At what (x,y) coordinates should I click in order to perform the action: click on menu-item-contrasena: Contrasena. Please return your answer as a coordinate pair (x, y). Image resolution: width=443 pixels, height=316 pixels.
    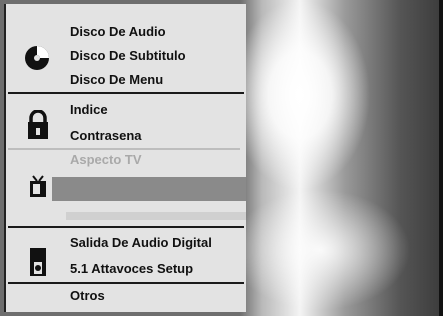
    Looking at the image, I should click on (106, 135).